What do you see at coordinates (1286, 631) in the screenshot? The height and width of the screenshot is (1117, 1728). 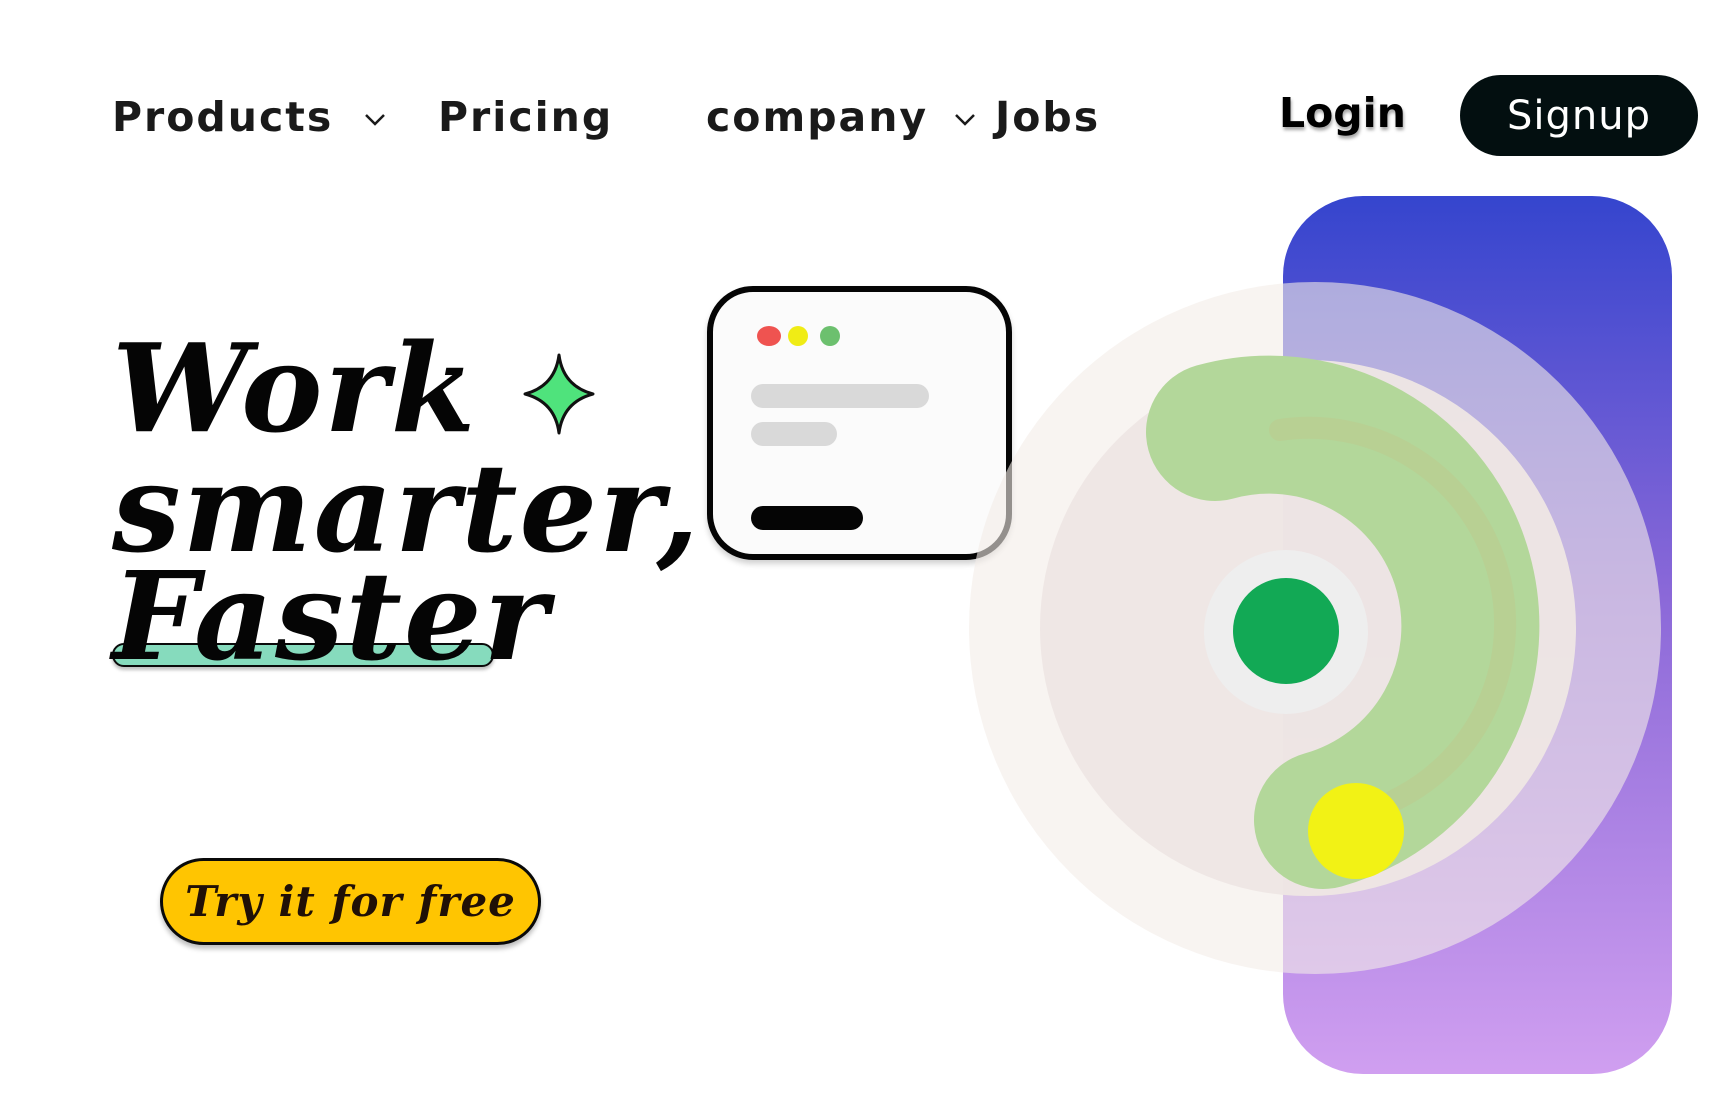 I see `center-dot` at bounding box center [1286, 631].